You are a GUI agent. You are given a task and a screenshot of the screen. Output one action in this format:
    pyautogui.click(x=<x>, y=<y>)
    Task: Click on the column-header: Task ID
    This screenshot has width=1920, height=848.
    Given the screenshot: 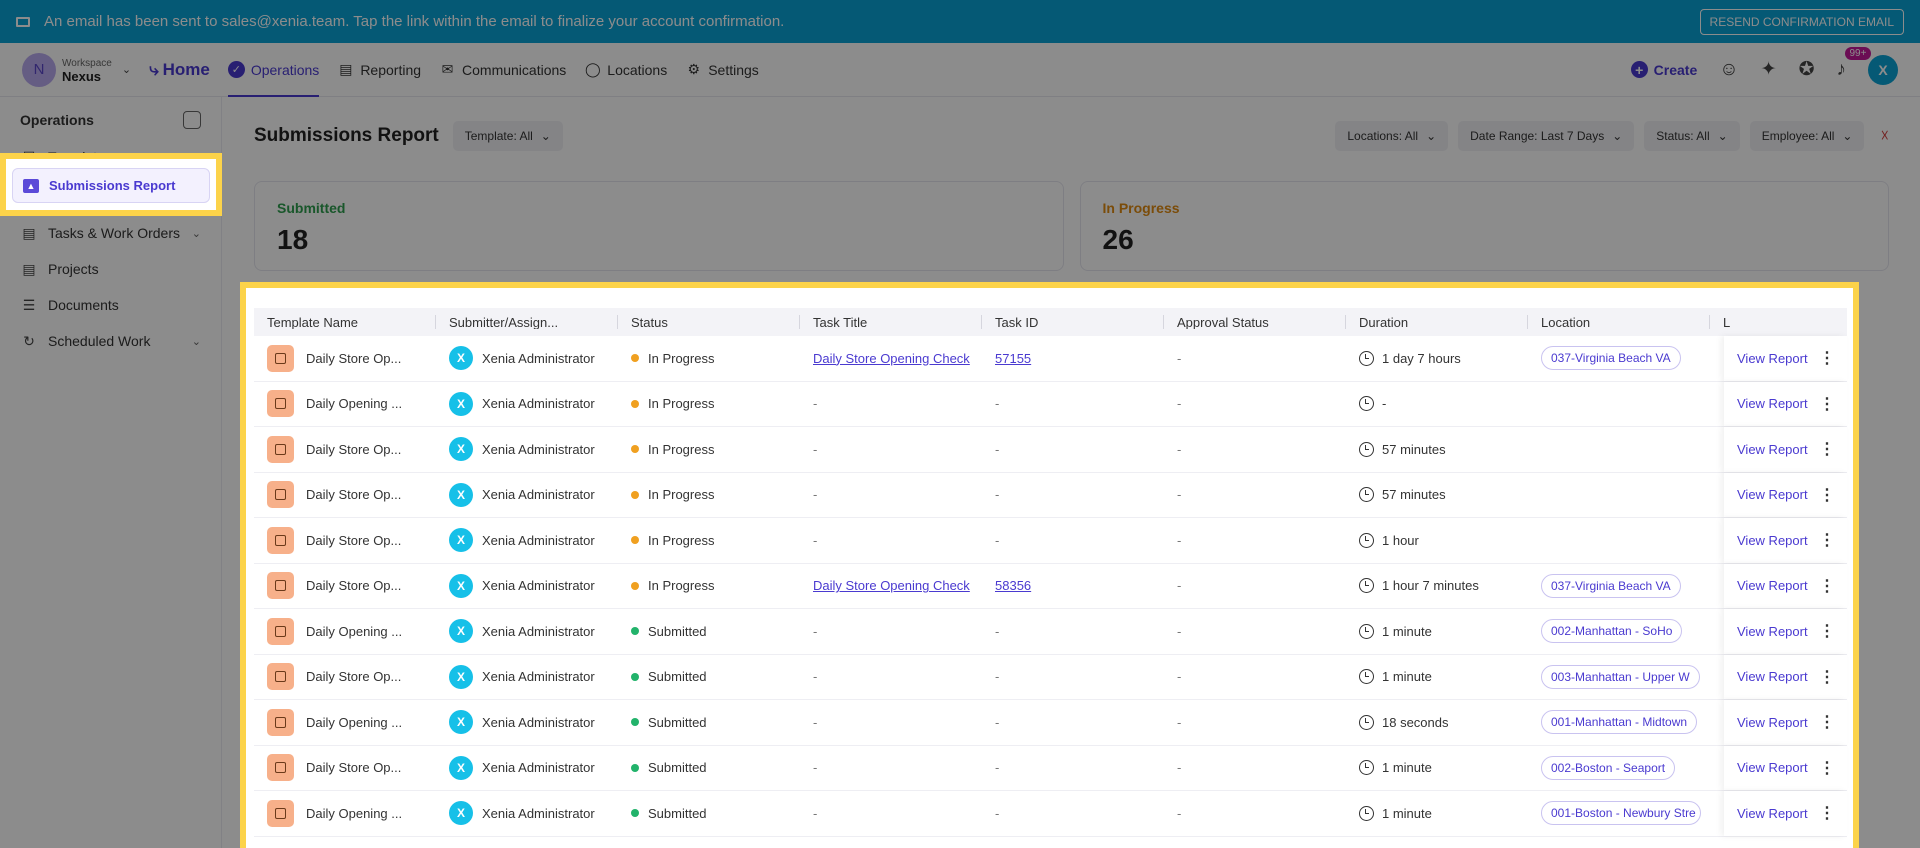 What is the action you would take?
    pyautogui.click(x=1073, y=322)
    